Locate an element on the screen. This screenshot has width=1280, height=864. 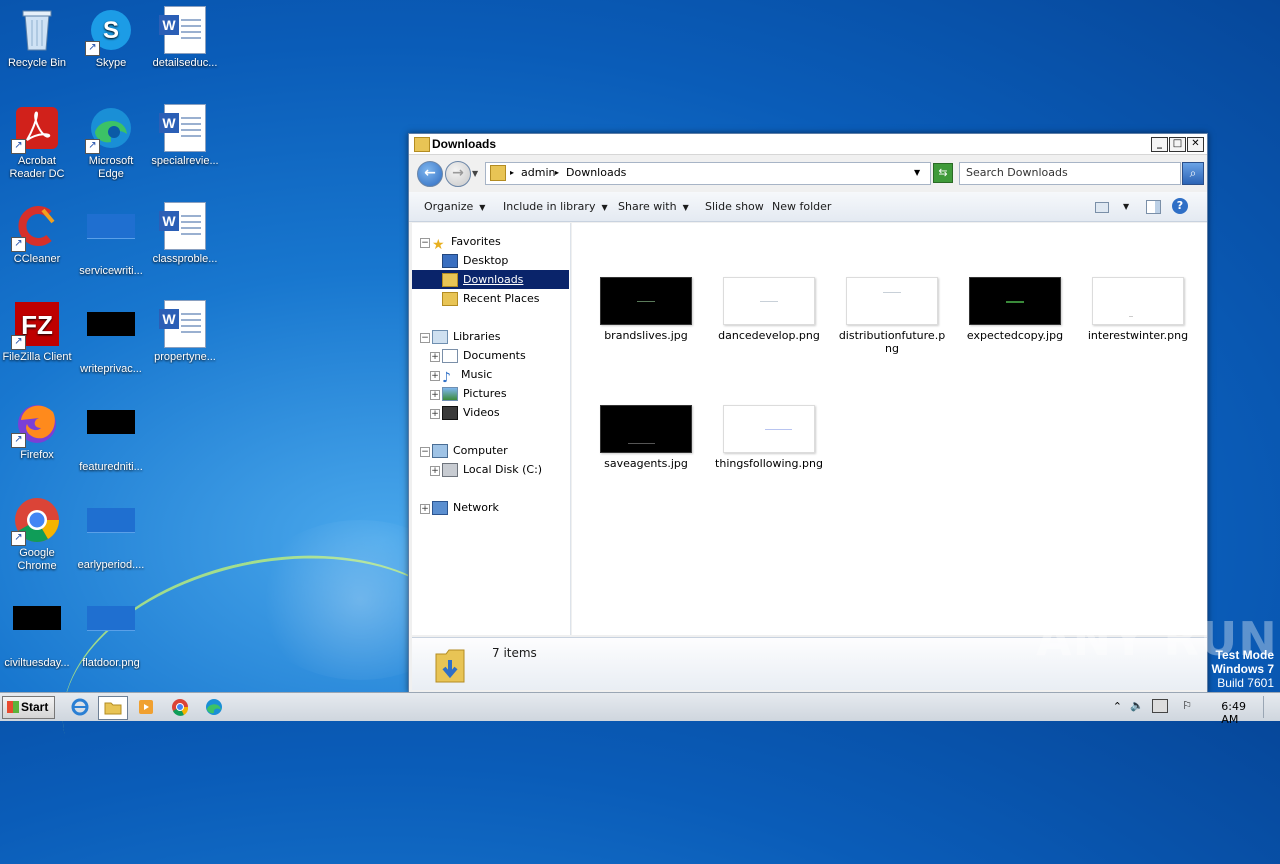
organize-menu: Organize ▼ is located at coordinates (454, 206).